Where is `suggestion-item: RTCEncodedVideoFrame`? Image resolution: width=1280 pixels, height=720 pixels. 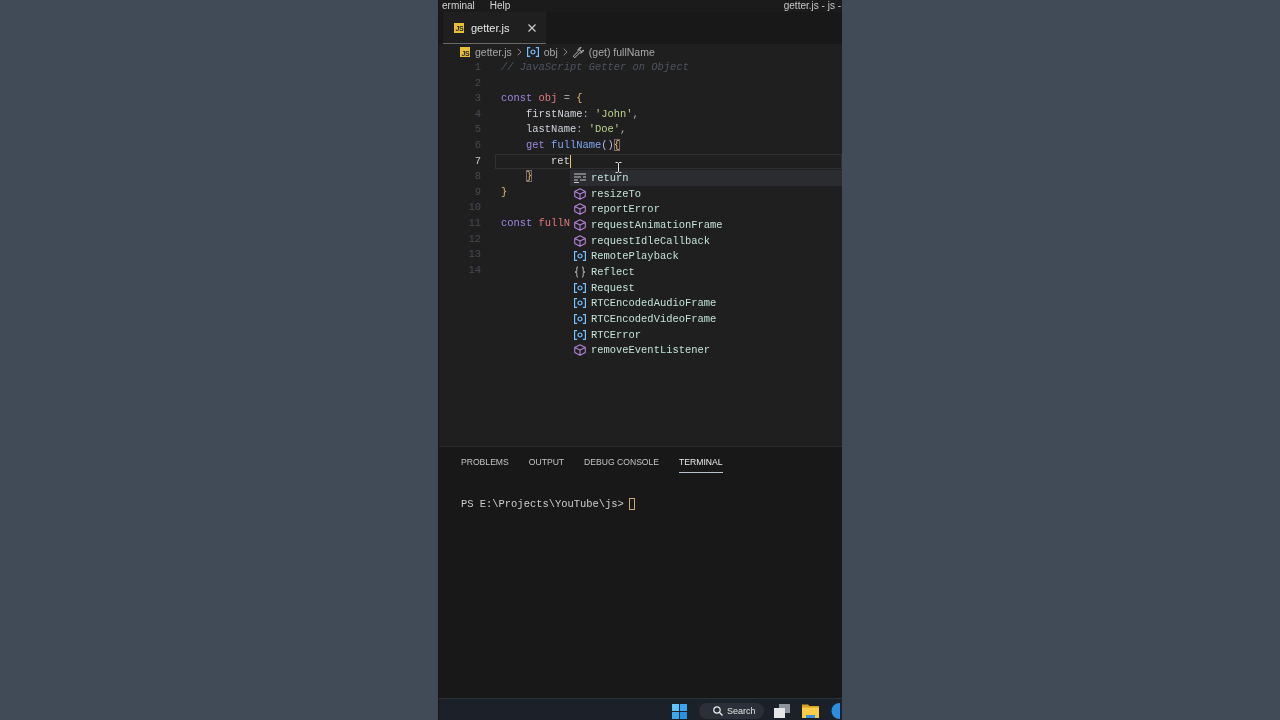 suggestion-item: RTCEncodedVideoFrame is located at coordinates (706, 319).